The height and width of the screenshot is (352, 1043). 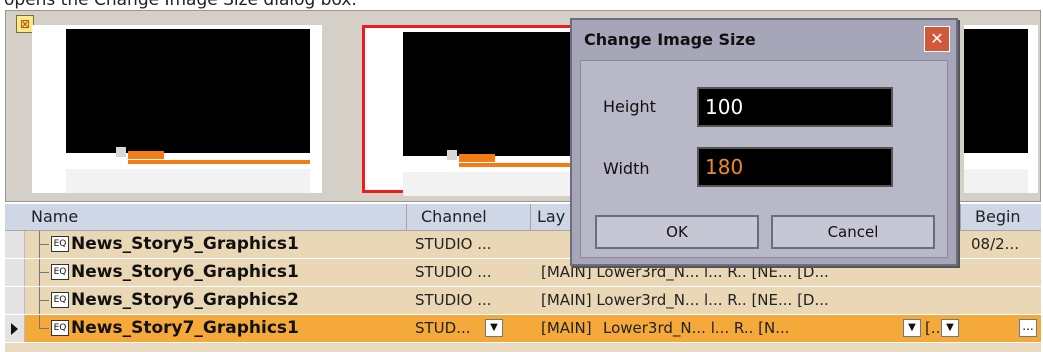 I want to click on current-row-arrow-icon, so click(x=14, y=329).